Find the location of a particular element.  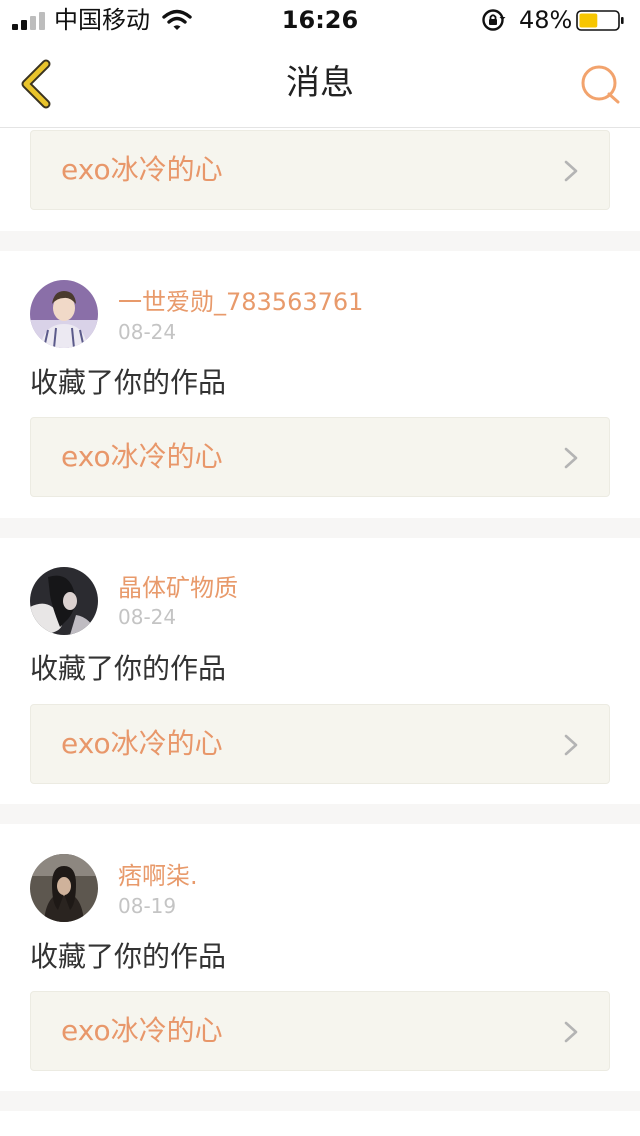

battery-percentage: 48% is located at coordinates (546, 20).